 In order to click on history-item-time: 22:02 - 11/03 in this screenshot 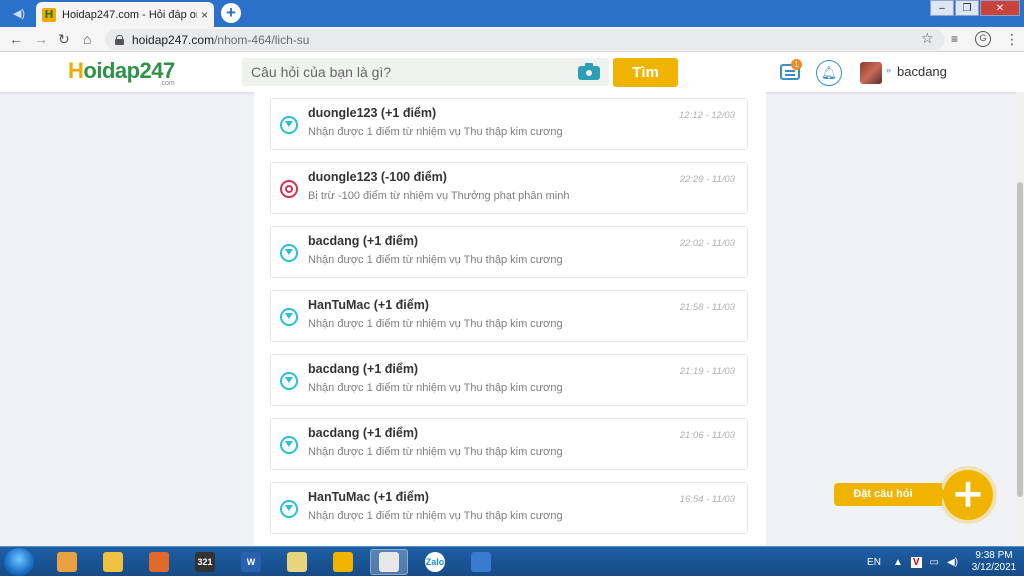, I will do `click(707, 243)`.